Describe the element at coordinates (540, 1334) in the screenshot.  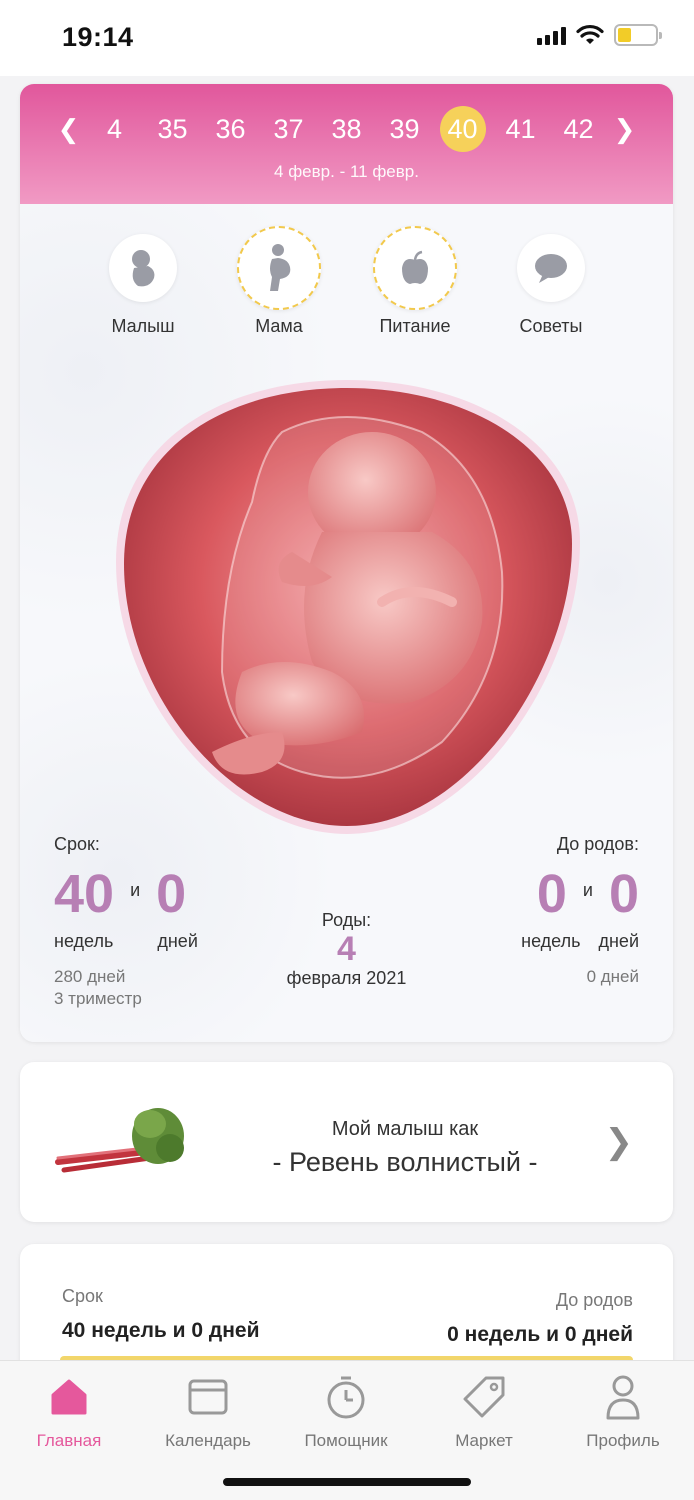
I see `until-summary-value: 0 недель и 0 дней` at that location.